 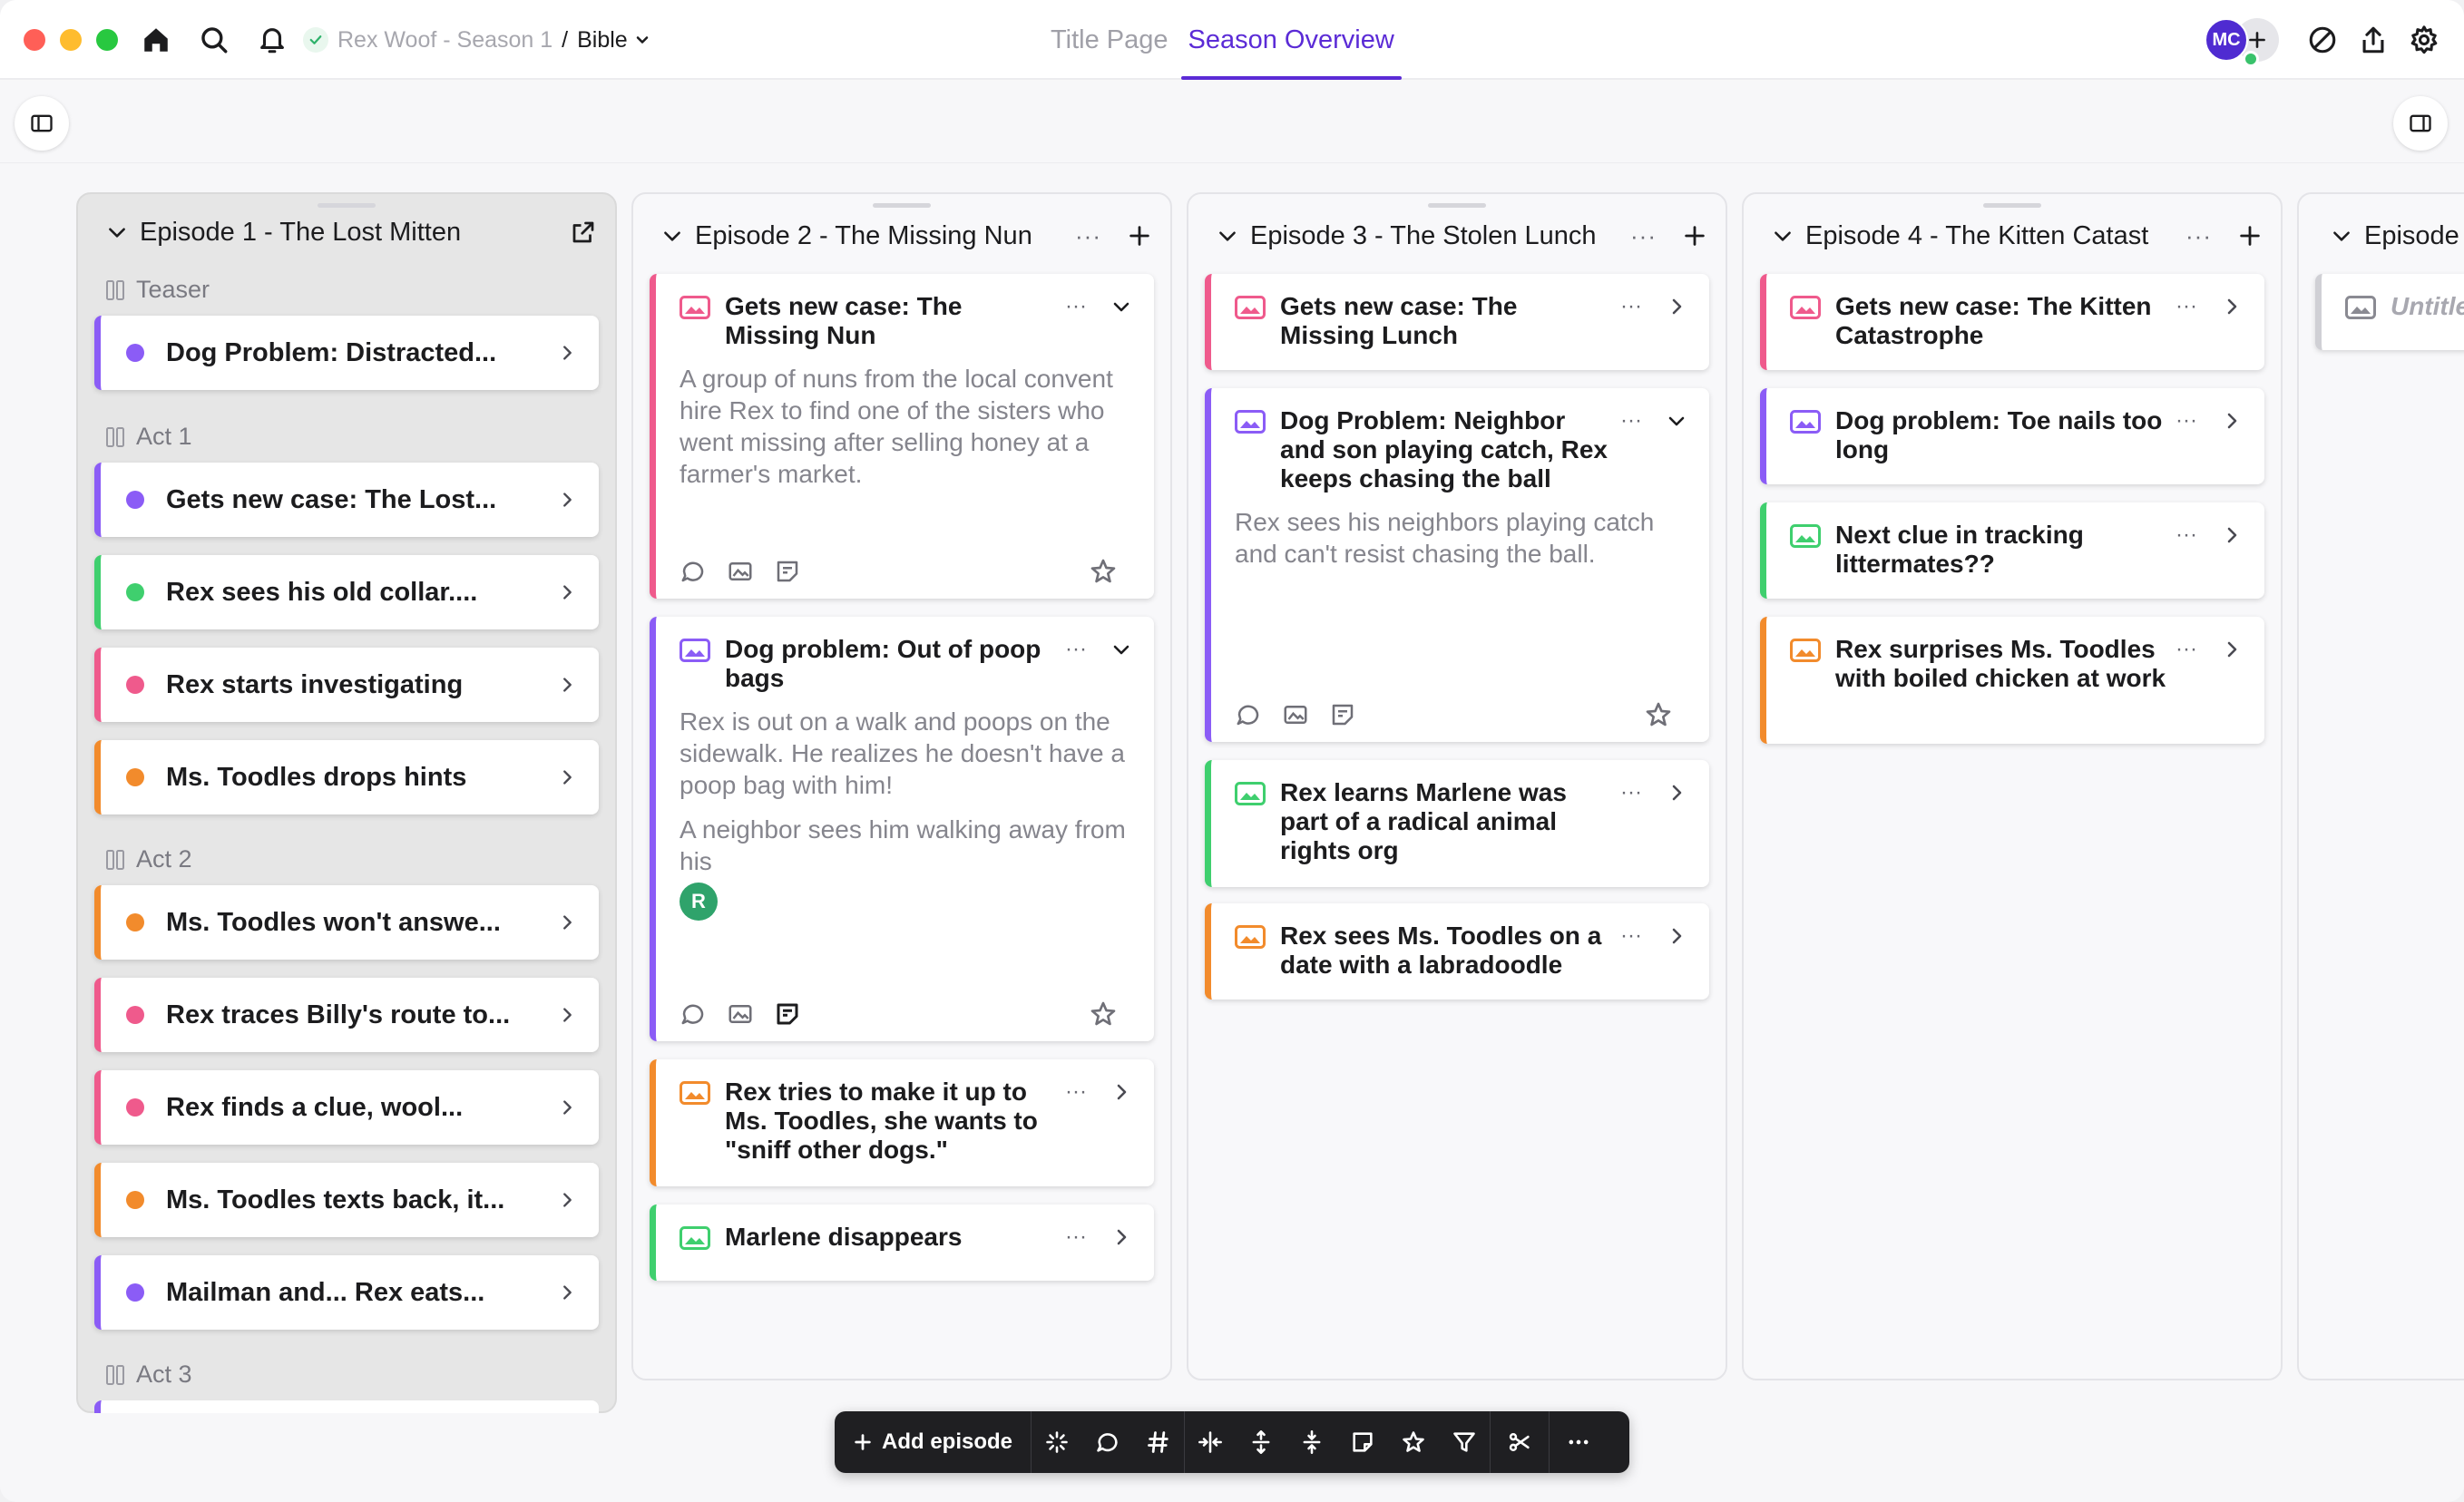 I want to click on bell-icon, so click(x=272, y=40).